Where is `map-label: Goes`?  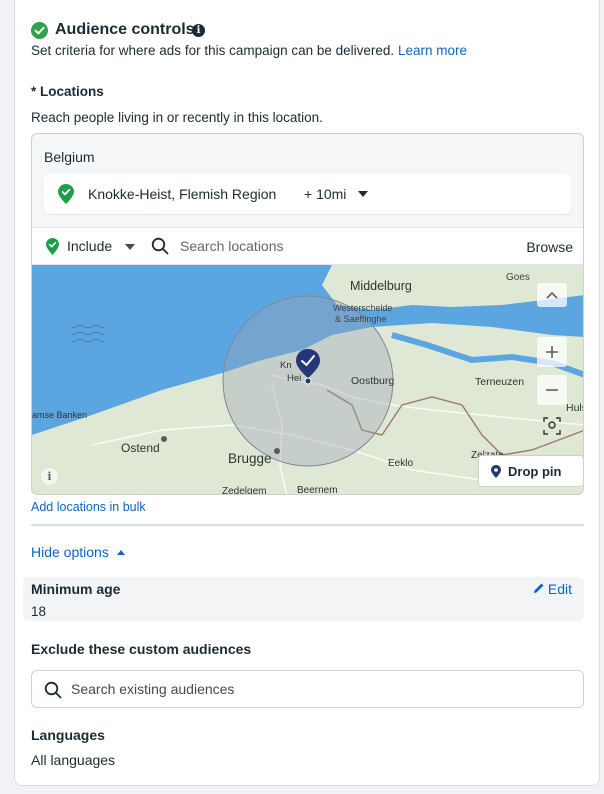 map-label: Goes is located at coordinates (518, 277).